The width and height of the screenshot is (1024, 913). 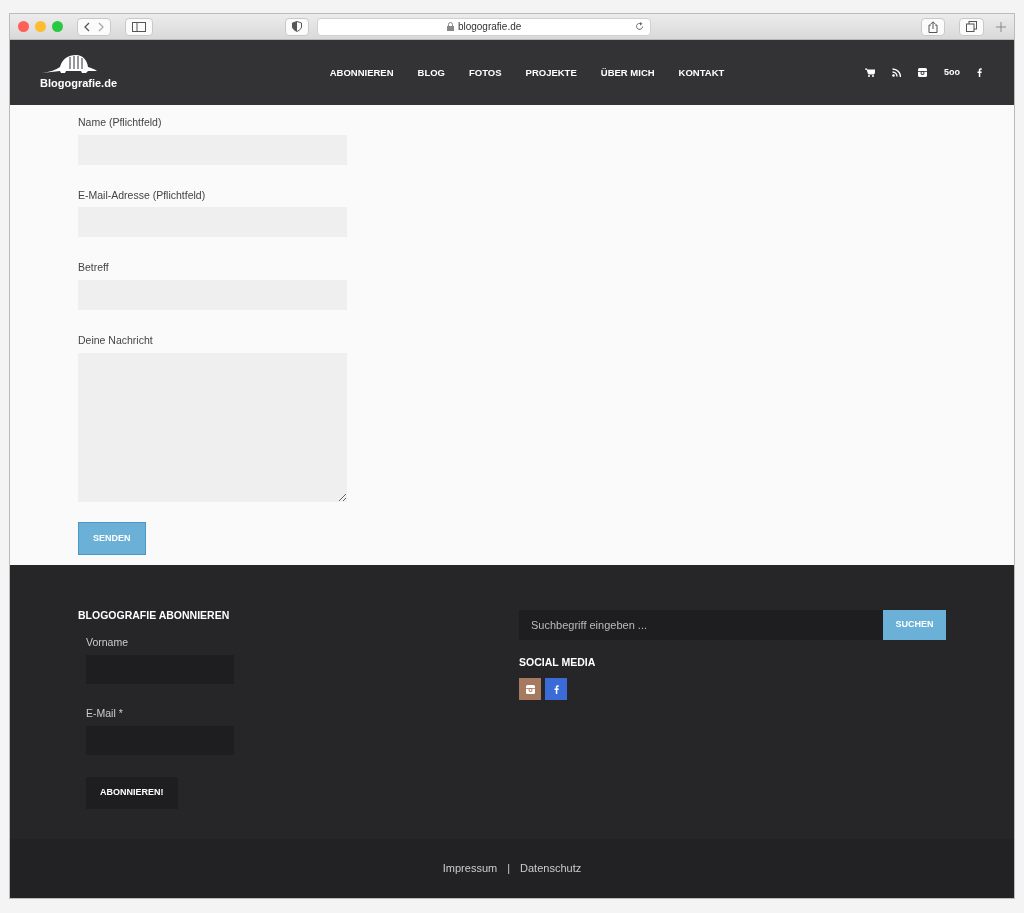 I want to click on footer-link: Datenschutz, so click(x=551, y=868).